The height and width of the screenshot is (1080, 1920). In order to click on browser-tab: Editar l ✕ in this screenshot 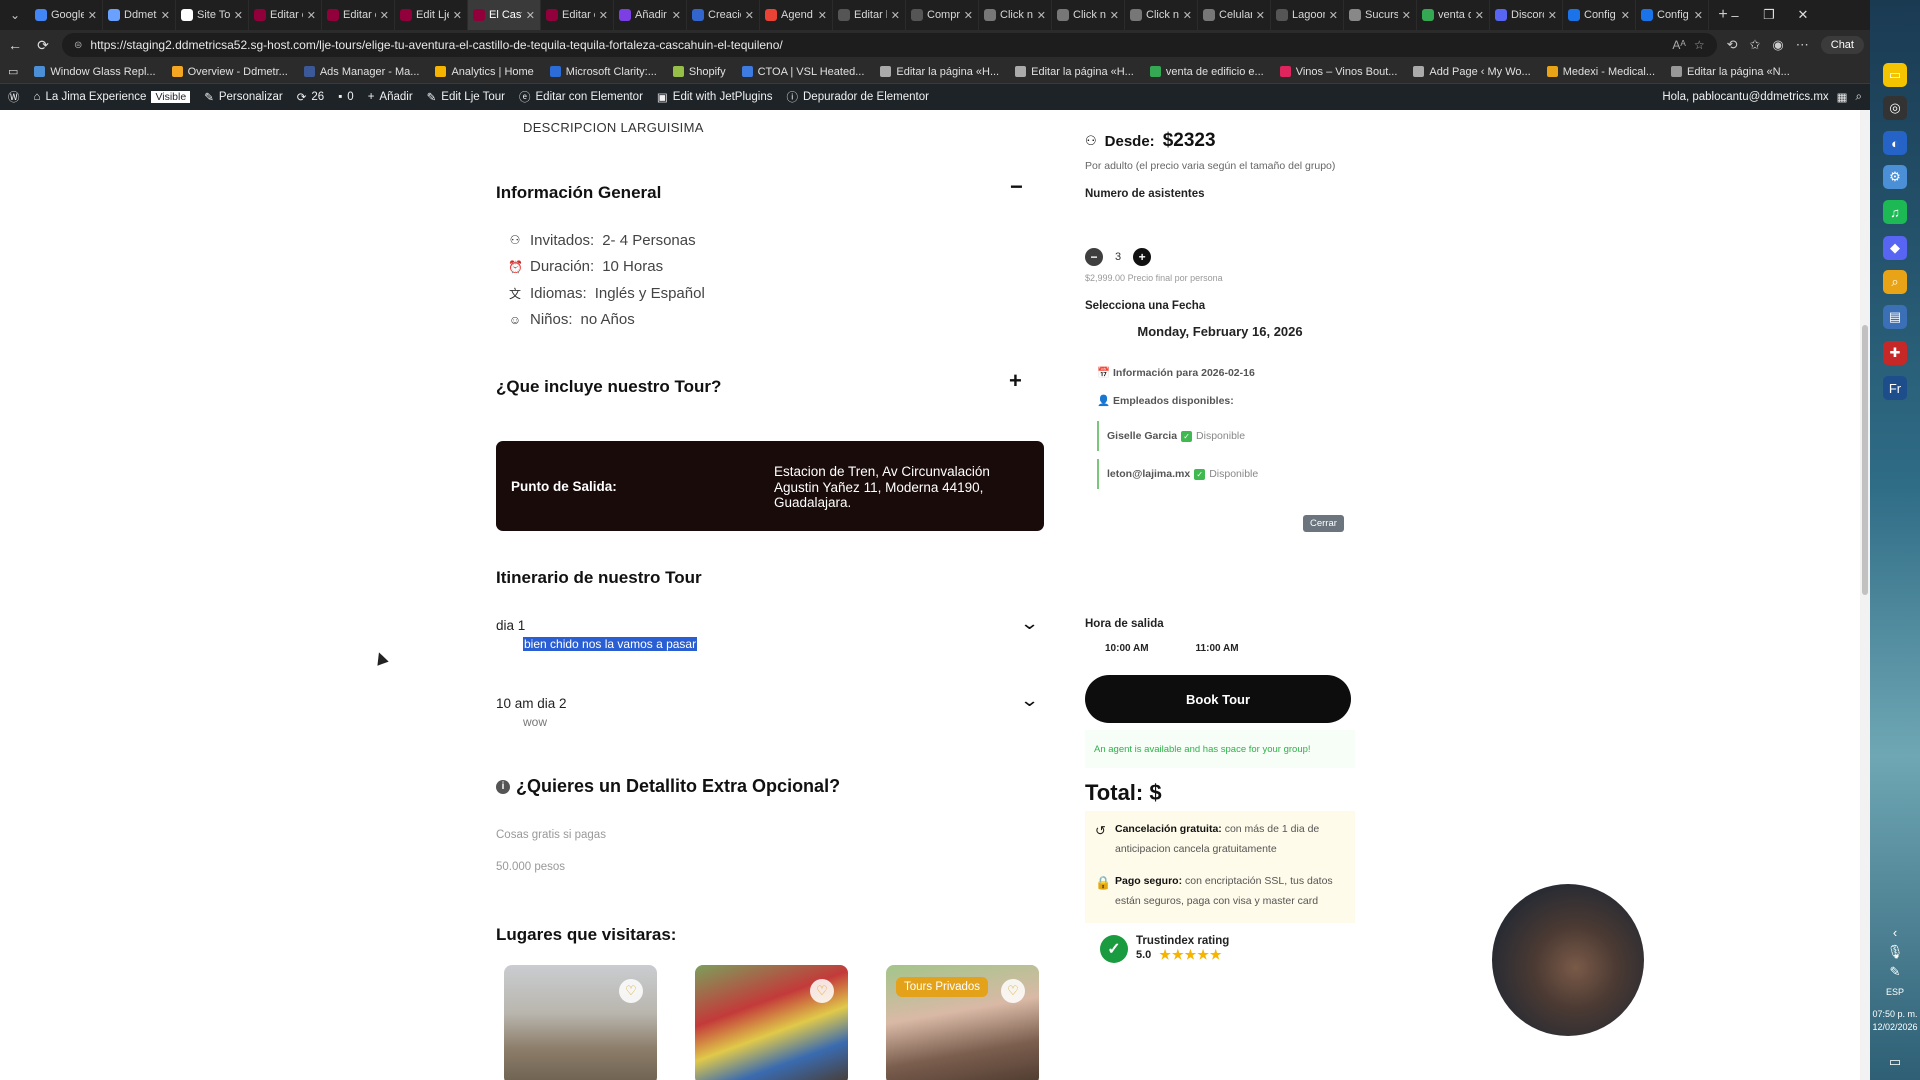, I will do `click(869, 15)`.